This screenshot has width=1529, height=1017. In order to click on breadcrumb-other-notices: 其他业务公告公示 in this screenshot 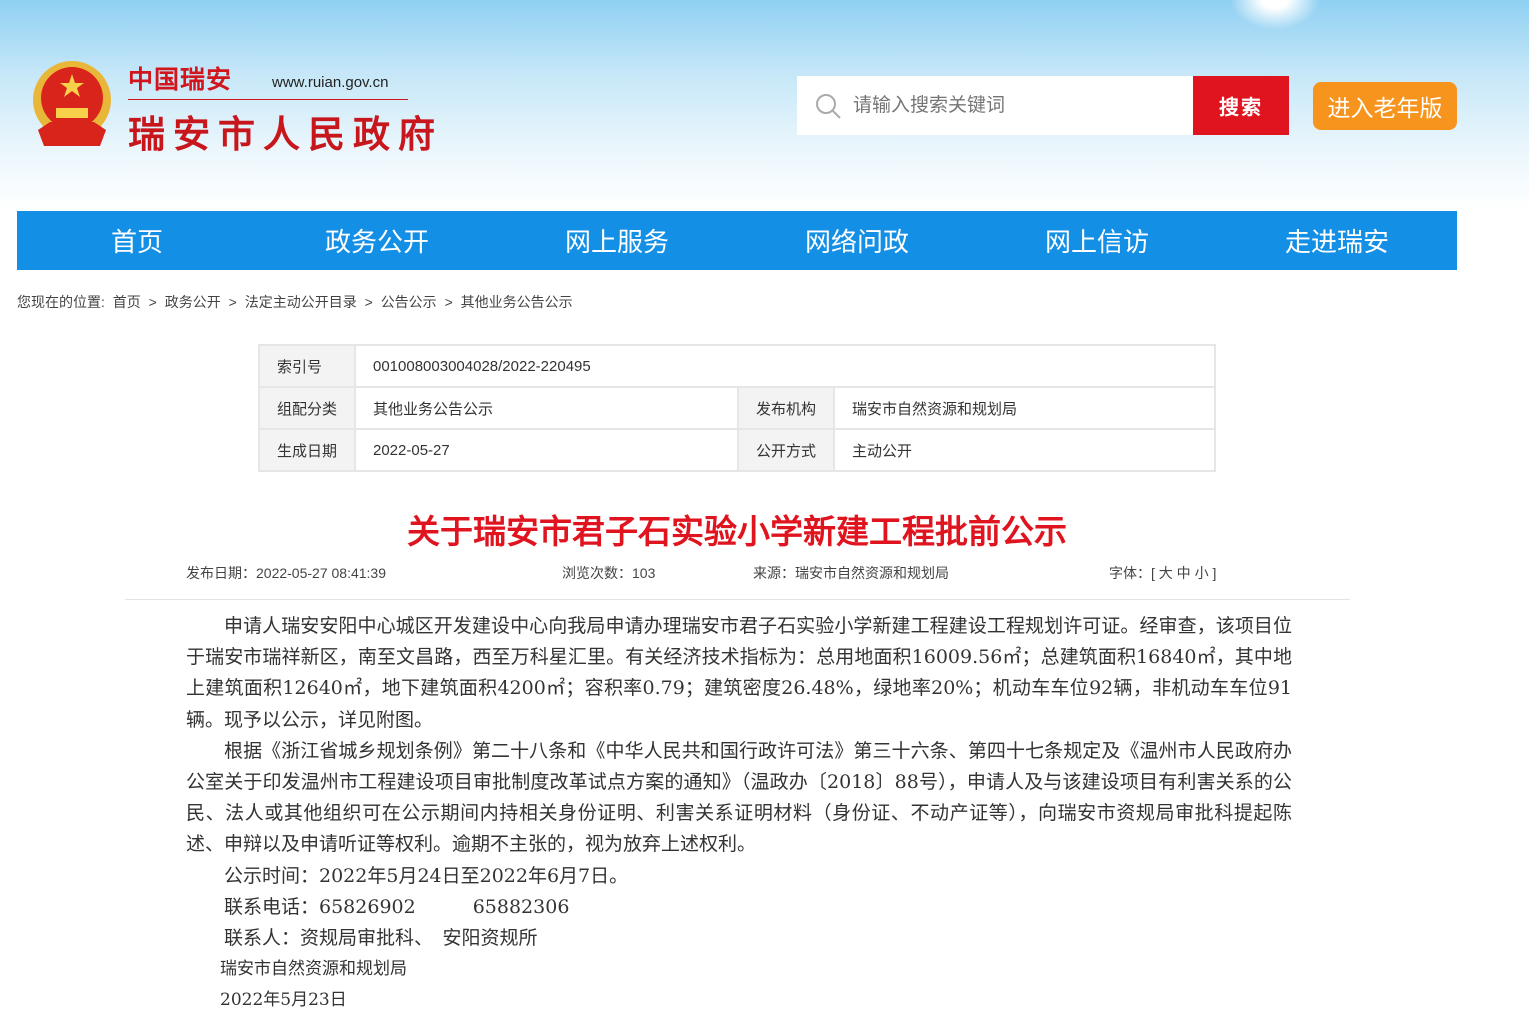, I will do `click(517, 302)`.